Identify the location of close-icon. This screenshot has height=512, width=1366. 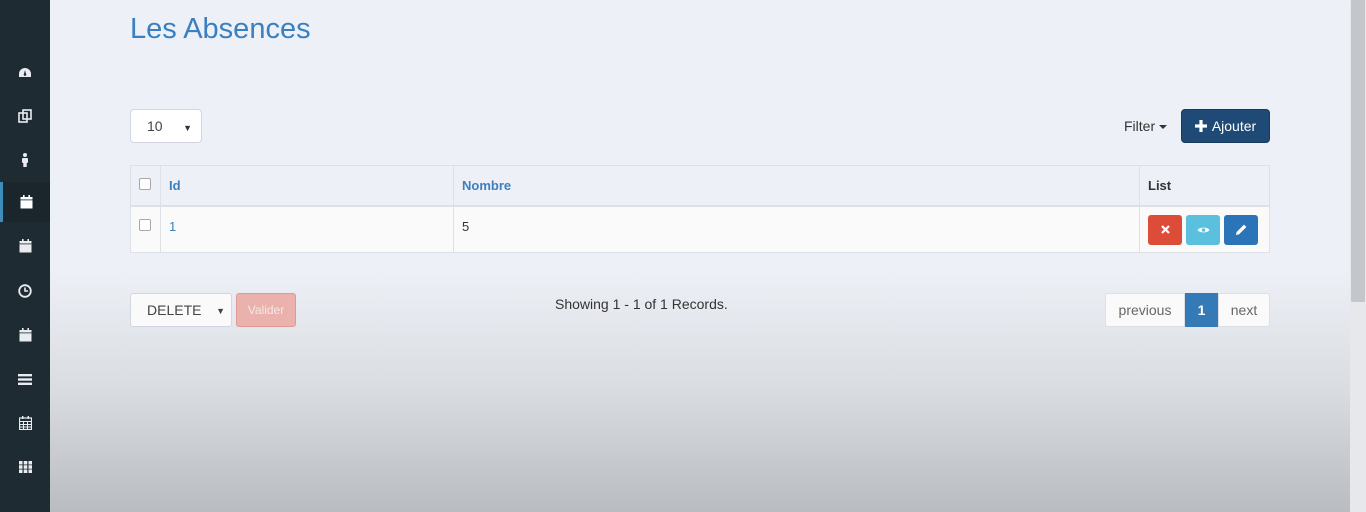
(1165, 229).